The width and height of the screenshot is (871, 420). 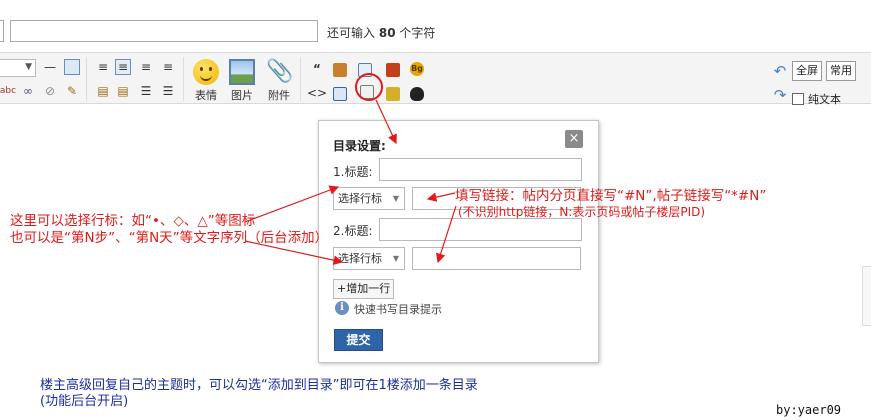 What do you see at coordinates (340, 70) in the screenshot?
I see `free-icon` at bounding box center [340, 70].